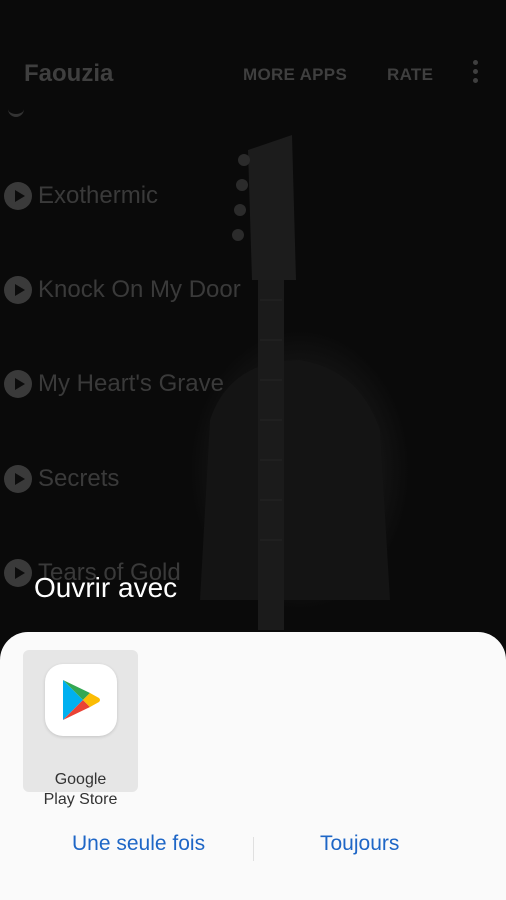 The height and width of the screenshot is (900, 506). Describe the element at coordinates (131, 383) in the screenshot. I see `song-title: My Heart's Grave` at that location.